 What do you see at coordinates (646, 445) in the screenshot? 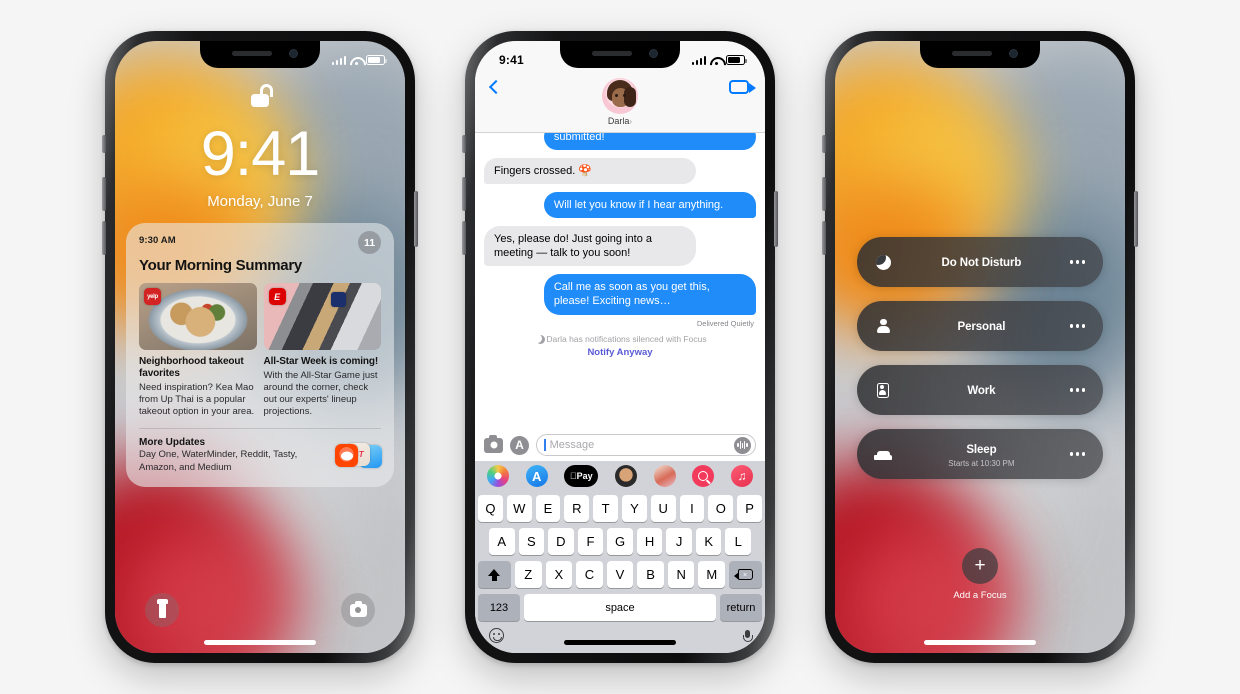
I see `message-input: Message` at bounding box center [646, 445].